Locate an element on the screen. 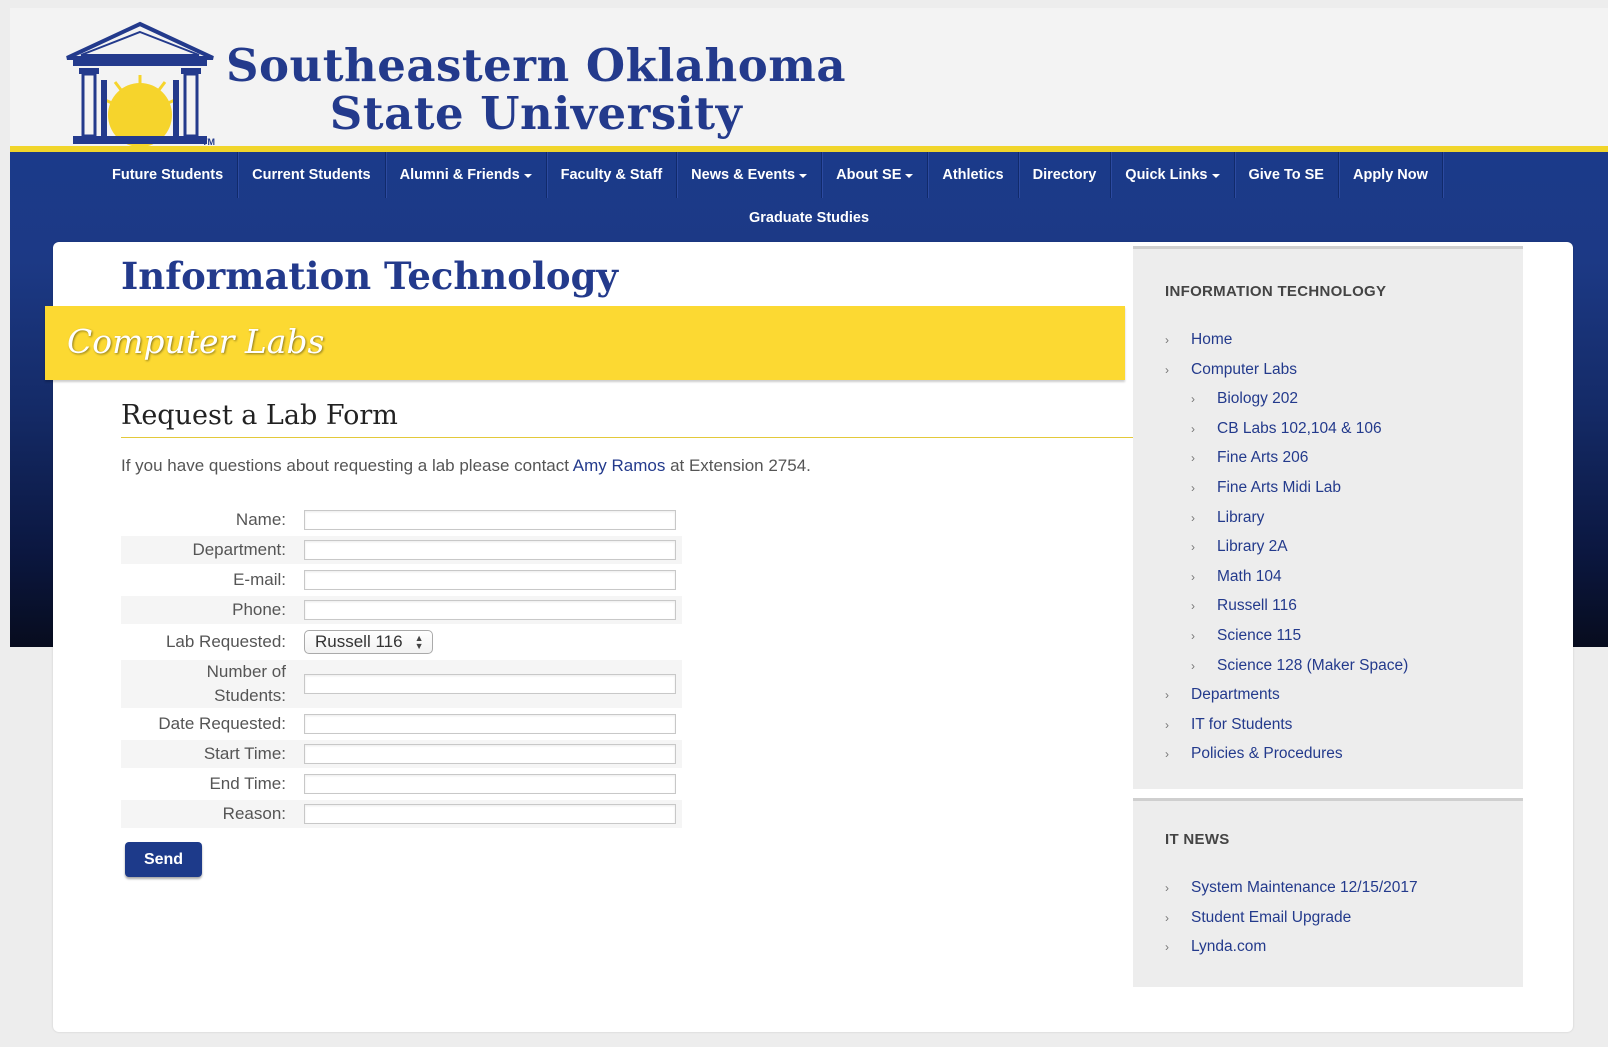 The height and width of the screenshot is (1047, 1608). sidebar-item-library-2a: › Library 2A is located at coordinates (1286, 551).